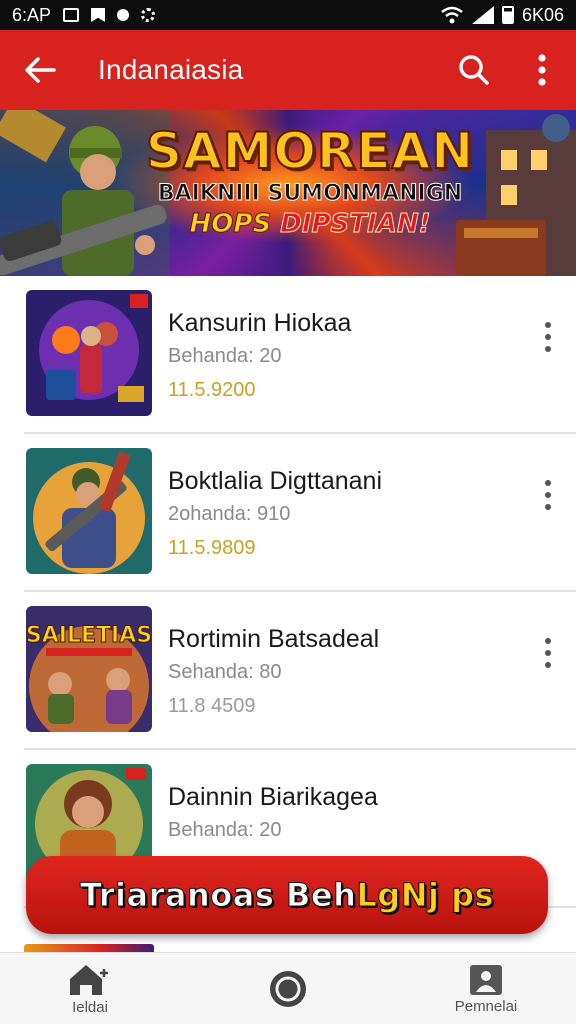 The width and height of the screenshot is (576, 1024). What do you see at coordinates (235, 224) in the screenshot?
I see `banner-tagline-part1: HOPS` at bounding box center [235, 224].